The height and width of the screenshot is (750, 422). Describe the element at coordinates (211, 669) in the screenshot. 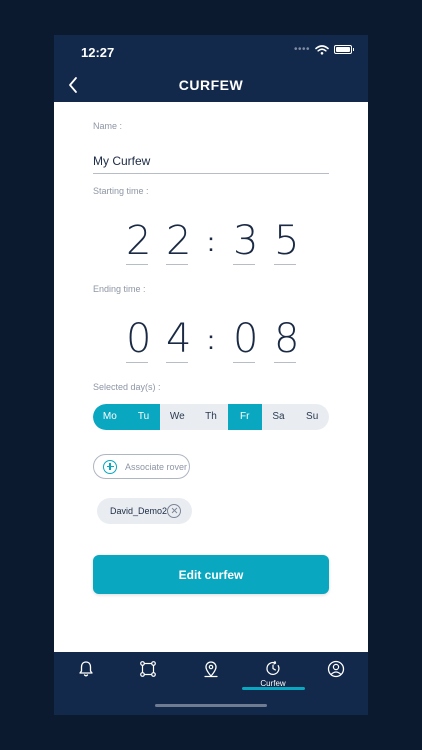

I see `map-pin-icon` at that location.